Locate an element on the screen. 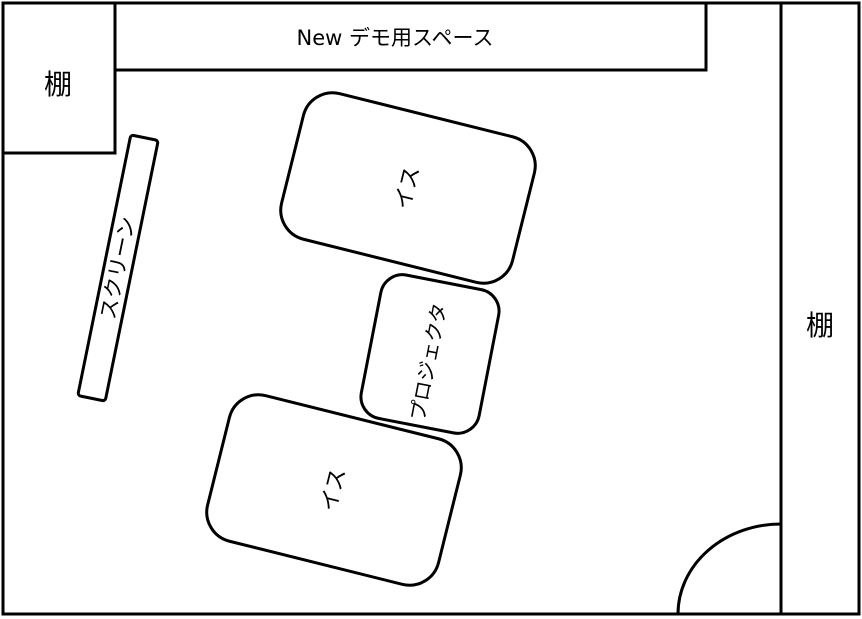  shelf-right-label: 棚 is located at coordinates (820, 325).